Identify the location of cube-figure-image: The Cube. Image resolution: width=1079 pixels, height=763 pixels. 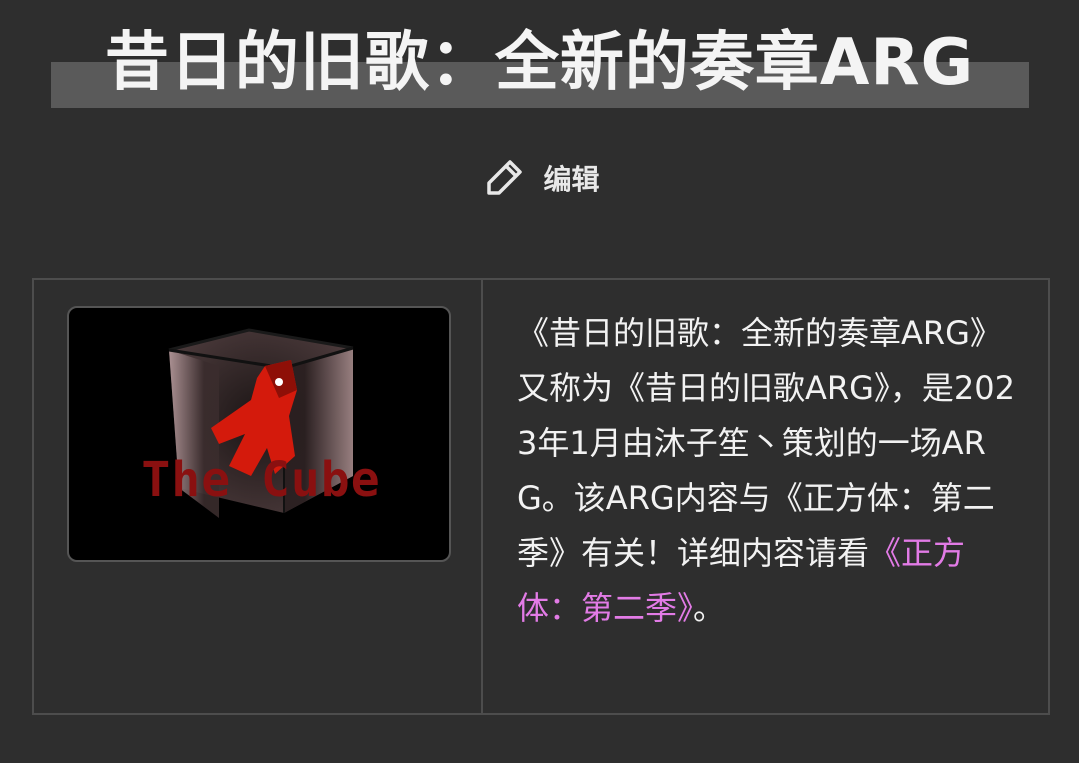
(260, 423).